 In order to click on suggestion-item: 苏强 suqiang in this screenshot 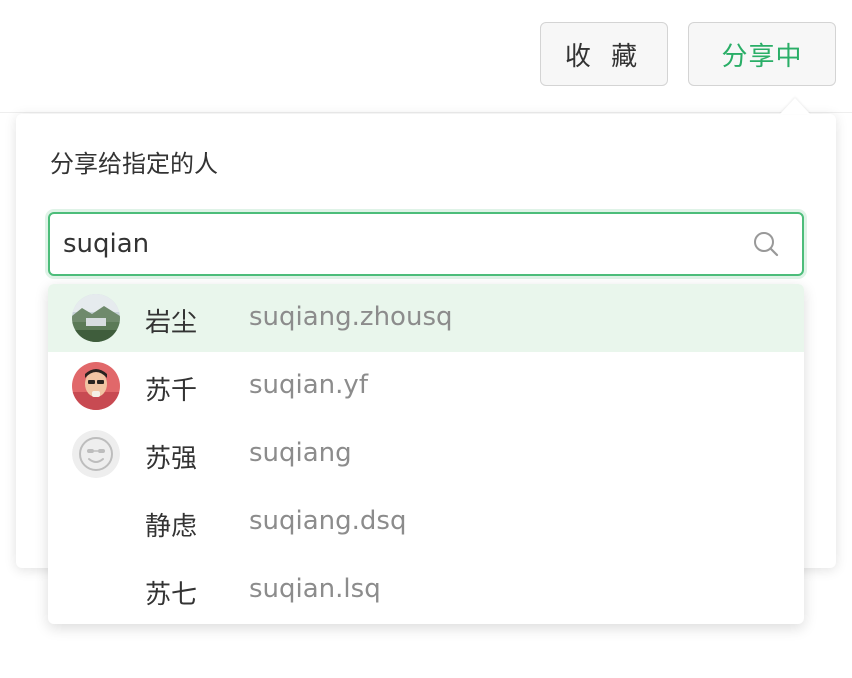, I will do `click(426, 454)`.